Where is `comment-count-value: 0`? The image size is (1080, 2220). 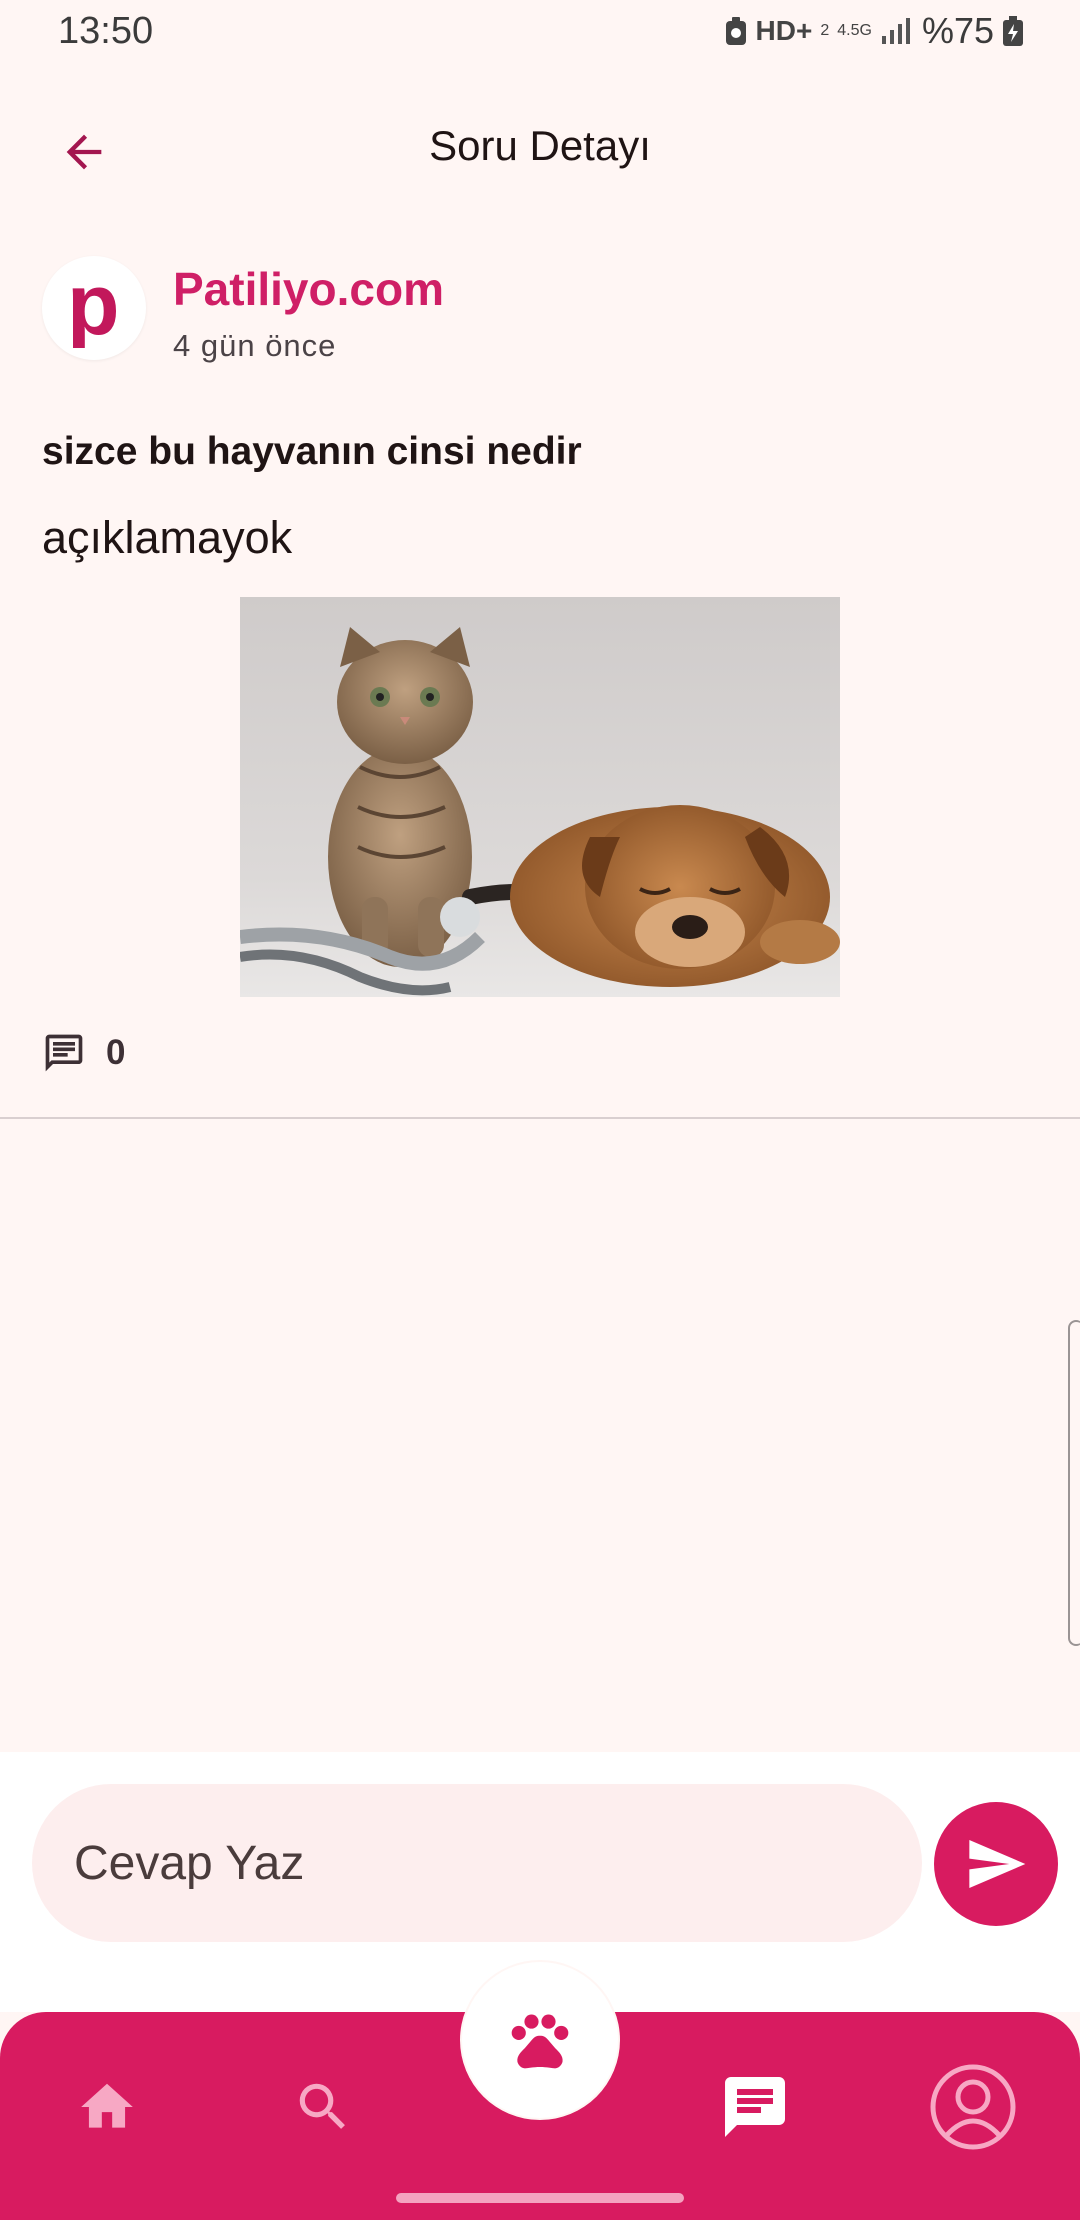 comment-count-value: 0 is located at coordinates (116, 1052).